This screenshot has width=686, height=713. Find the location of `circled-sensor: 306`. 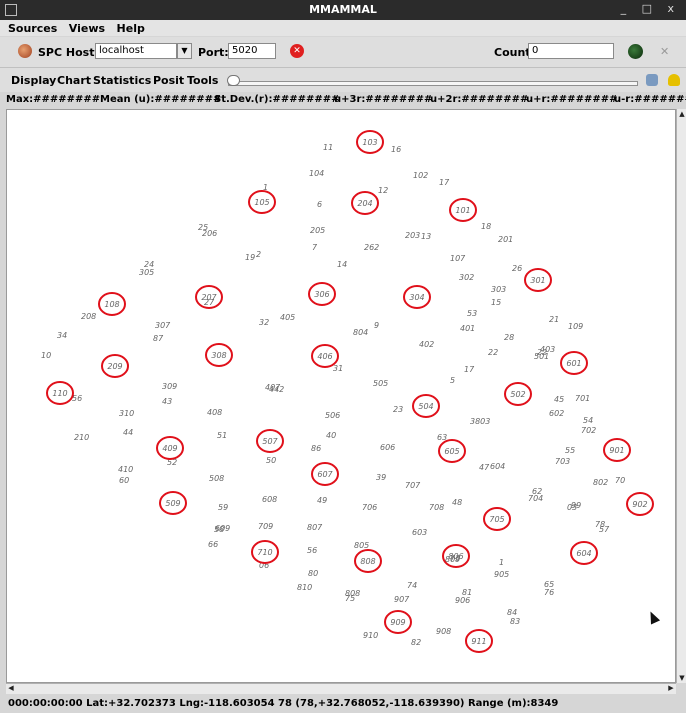

circled-sensor: 306 is located at coordinates (322, 294).